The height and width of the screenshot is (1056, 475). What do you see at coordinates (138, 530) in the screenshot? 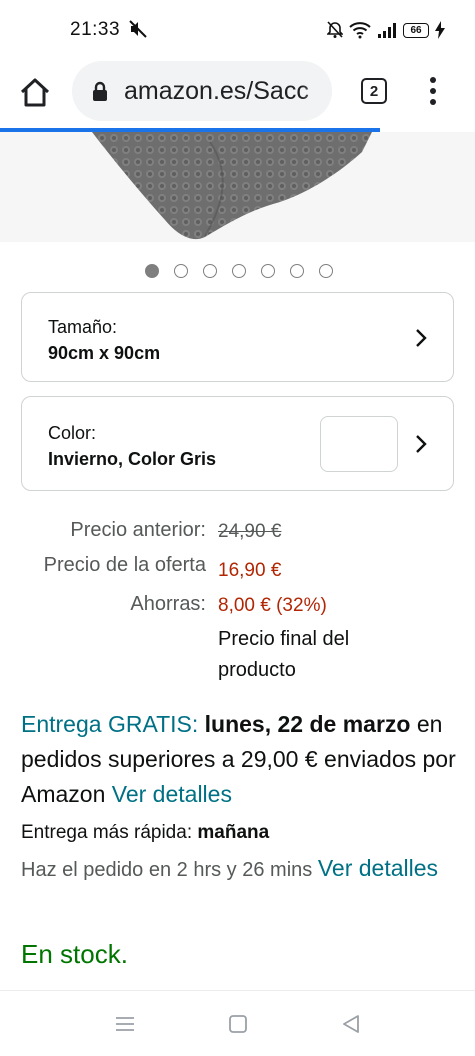
I see `previous-price-label: Precio anterior:` at bounding box center [138, 530].